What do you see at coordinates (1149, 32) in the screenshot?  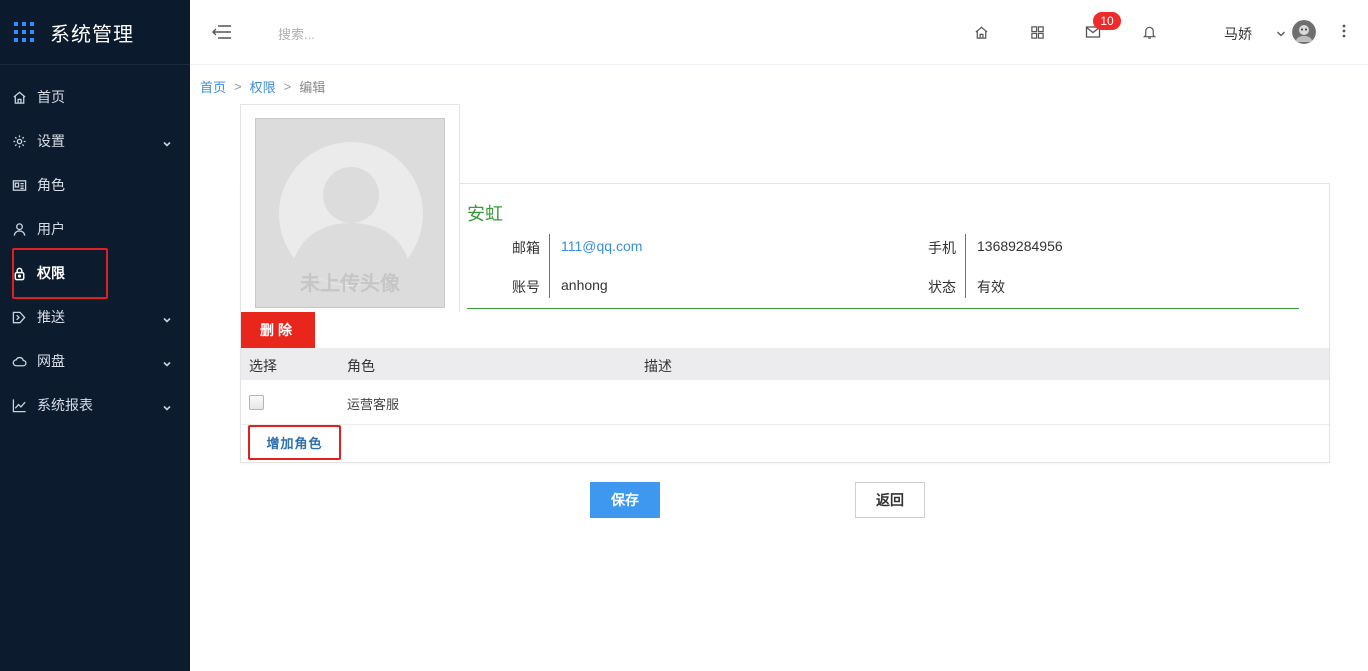 I see `bell-icon` at bounding box center [1149, 32].